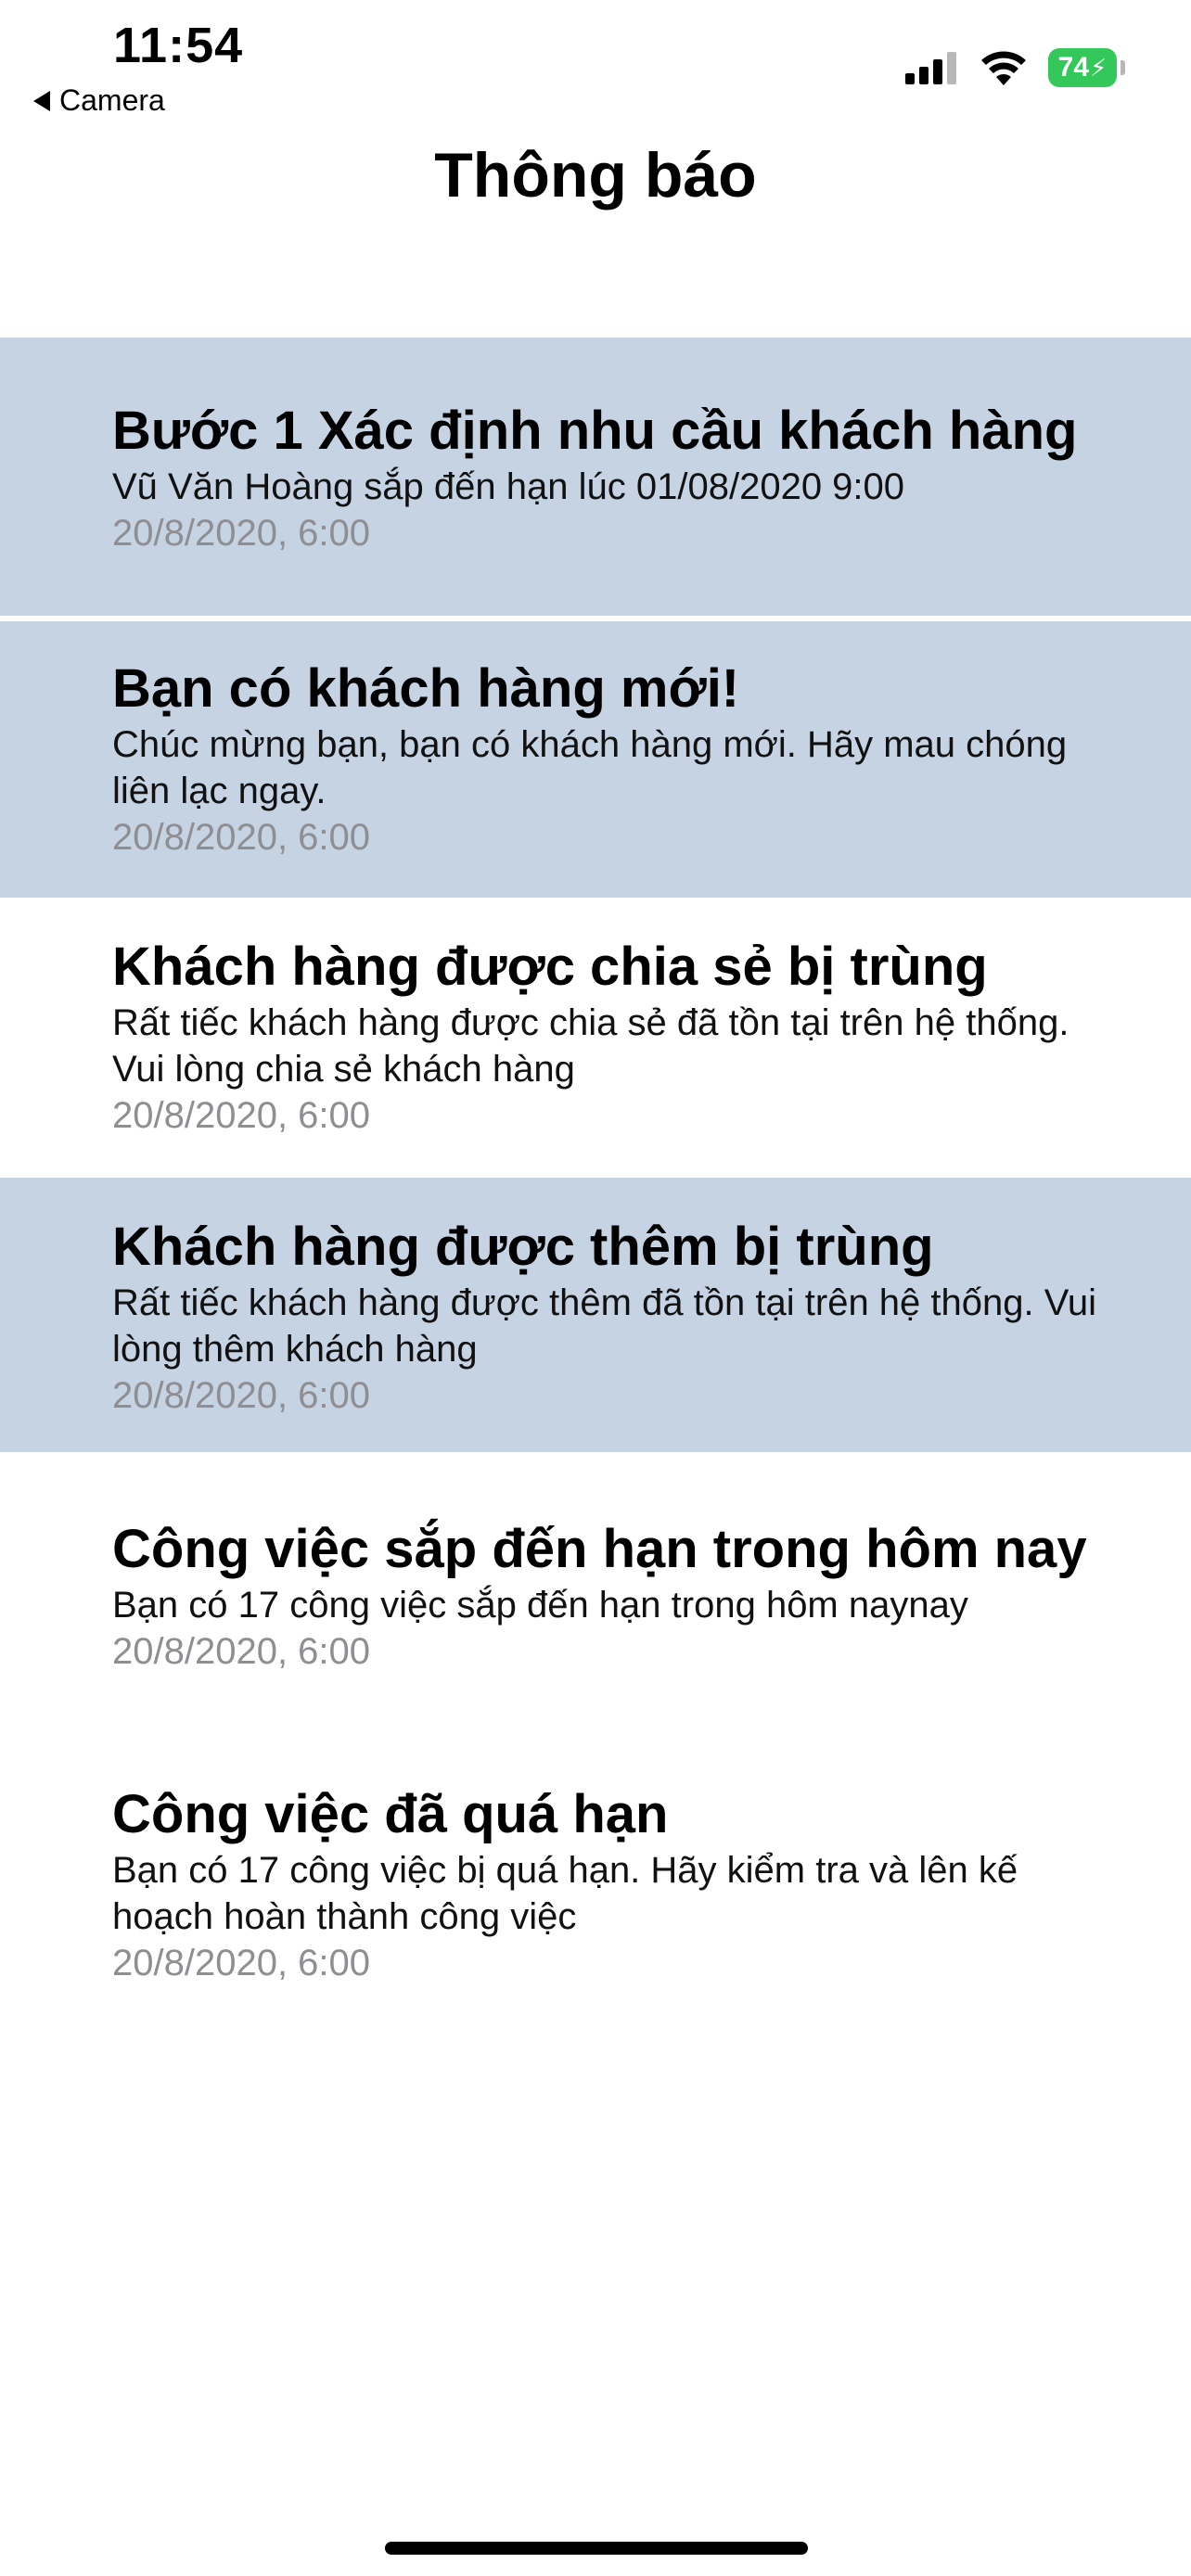 The width and height of the screenshot is (1191, 2576). What do you see at coordinates (550, 967) in the screenshot?
I see `notification-title: Khách hàng được chia sẻ bị trùng` at bounding box center [550, 967].